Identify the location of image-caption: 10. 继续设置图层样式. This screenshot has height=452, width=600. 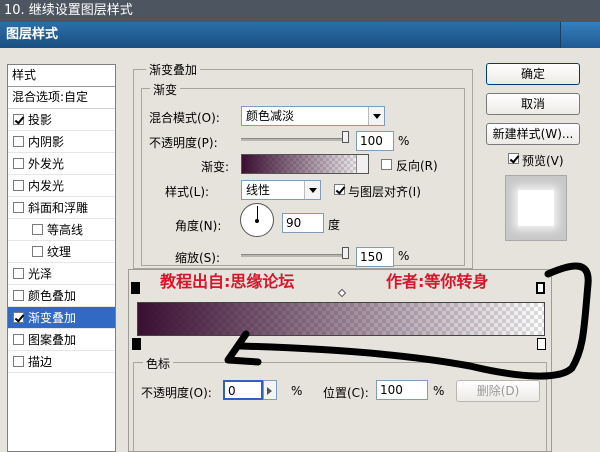
(300, 11).